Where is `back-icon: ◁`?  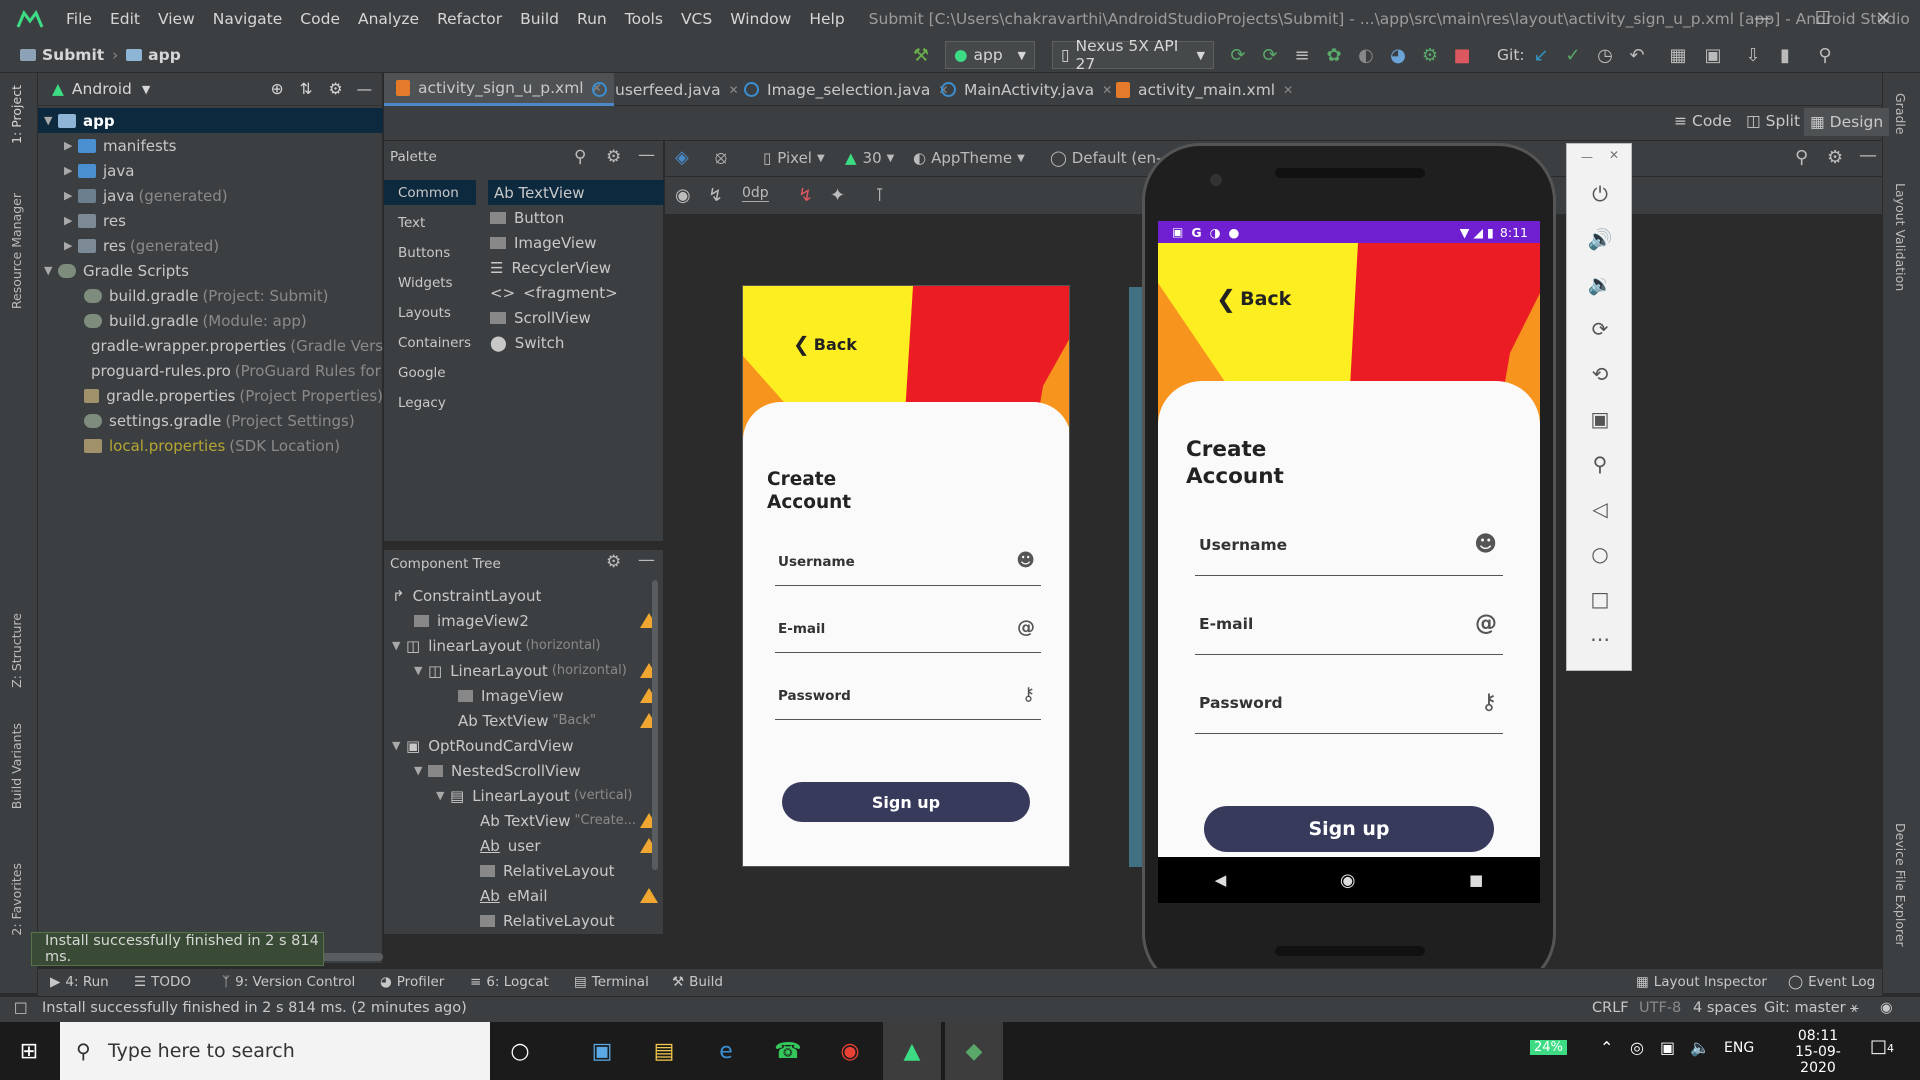 back-icon: ◁ is located at coordinates (1600, 509).